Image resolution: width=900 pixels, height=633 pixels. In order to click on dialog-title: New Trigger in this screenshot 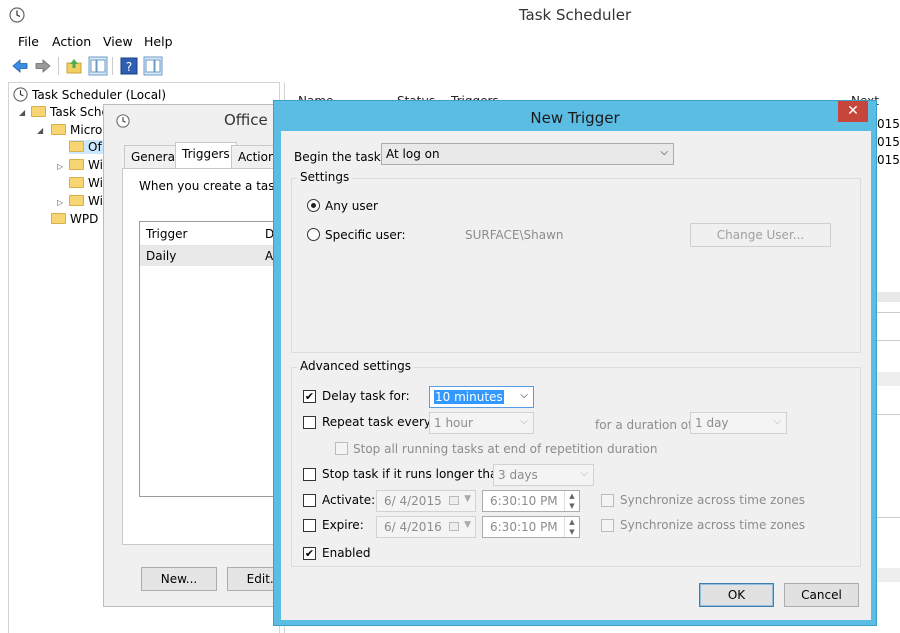, I will do `click(575, 118)`.